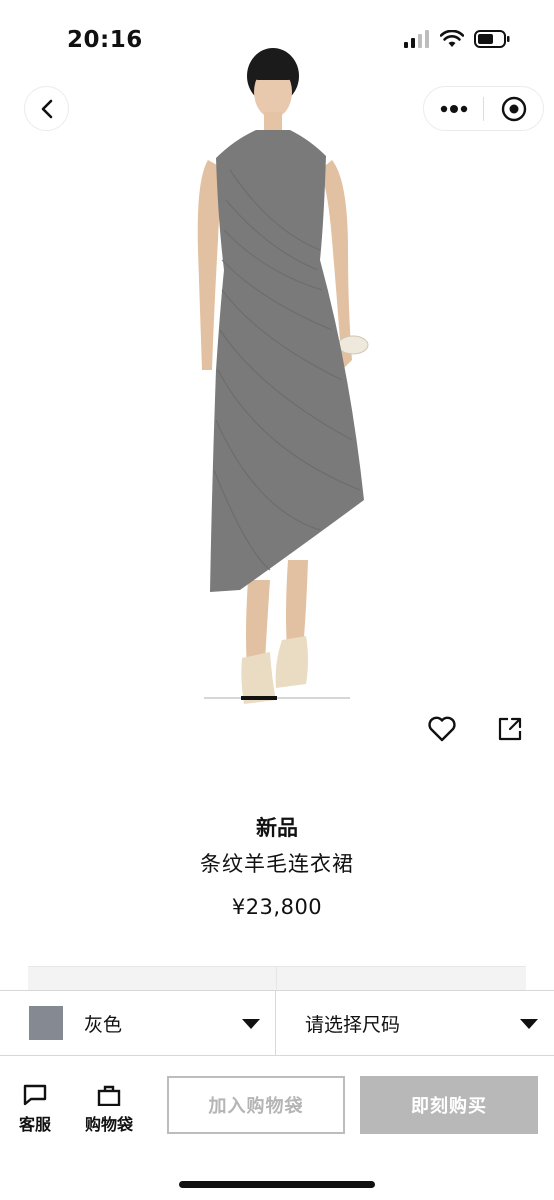  I want to click on bottom-bar: 客服 购物袋 加入购物袋 即刻购买, so click(277, 1128).